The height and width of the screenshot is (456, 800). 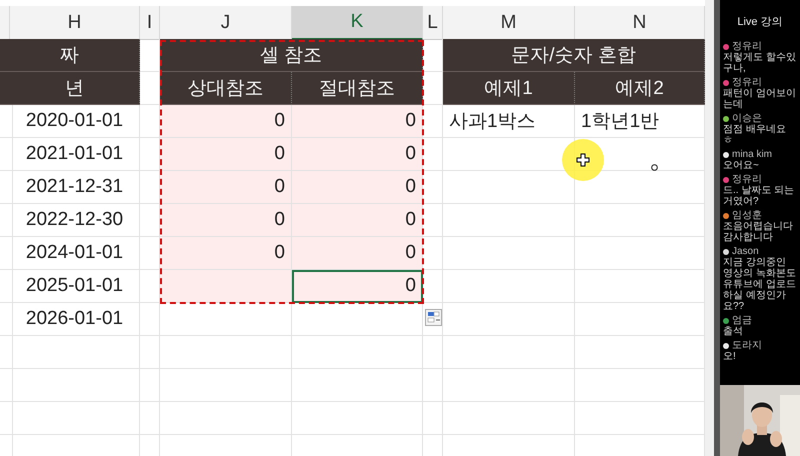 I want to click on table-cell: 2021-12-31, so click(x=75, y=187).